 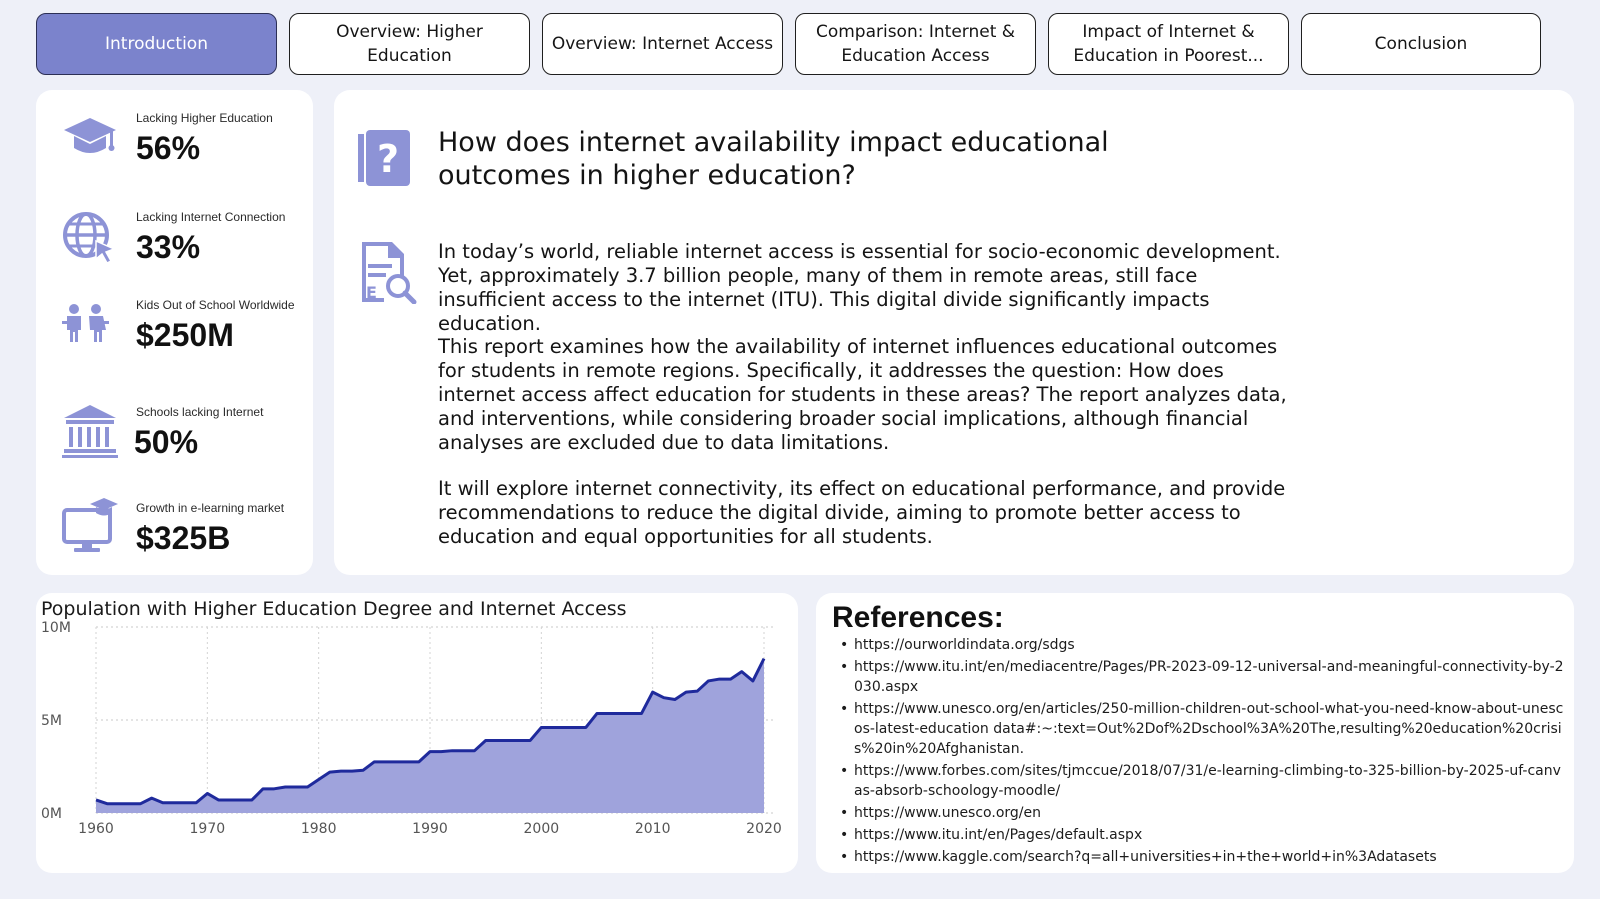 I want to click on series-area, so click(x=430, y=735).